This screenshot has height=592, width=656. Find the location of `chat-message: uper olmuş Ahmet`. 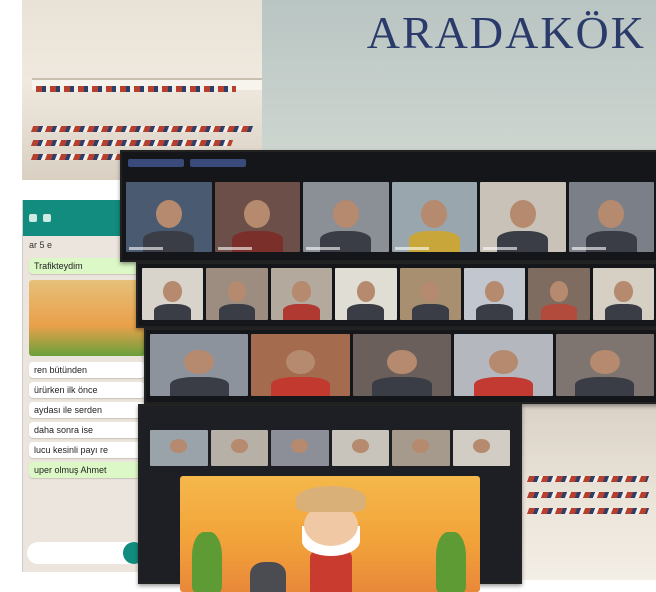

chat-message: uper olmuş Ahmet is located at coordinates (87, 470).